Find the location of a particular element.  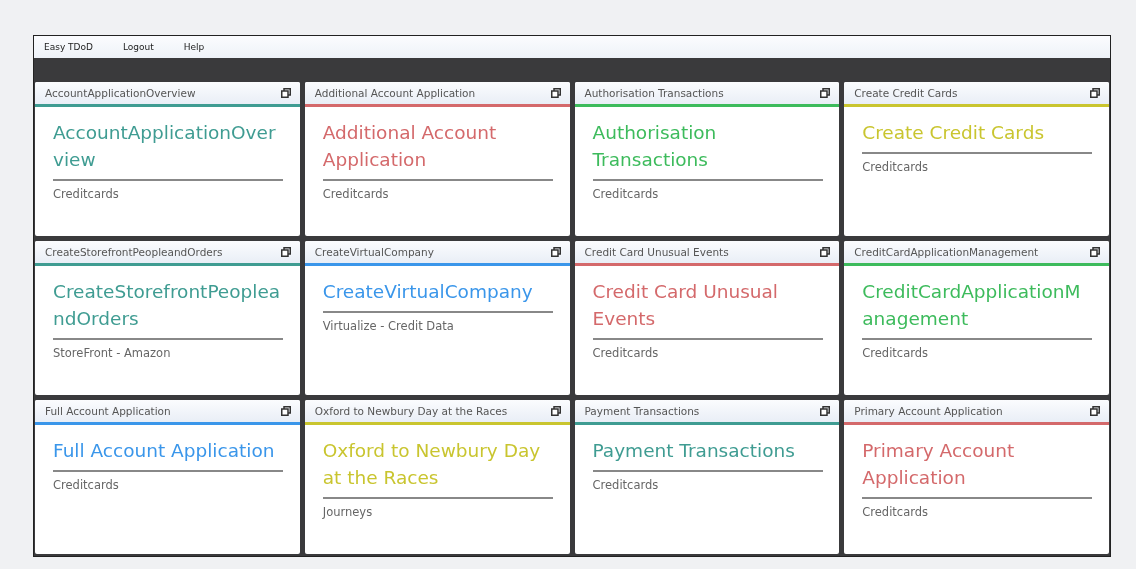

tile-card: CreditCardApplicationManagement CreditCardApplicationManagement Creditcards is located at coordinates (976, 318).